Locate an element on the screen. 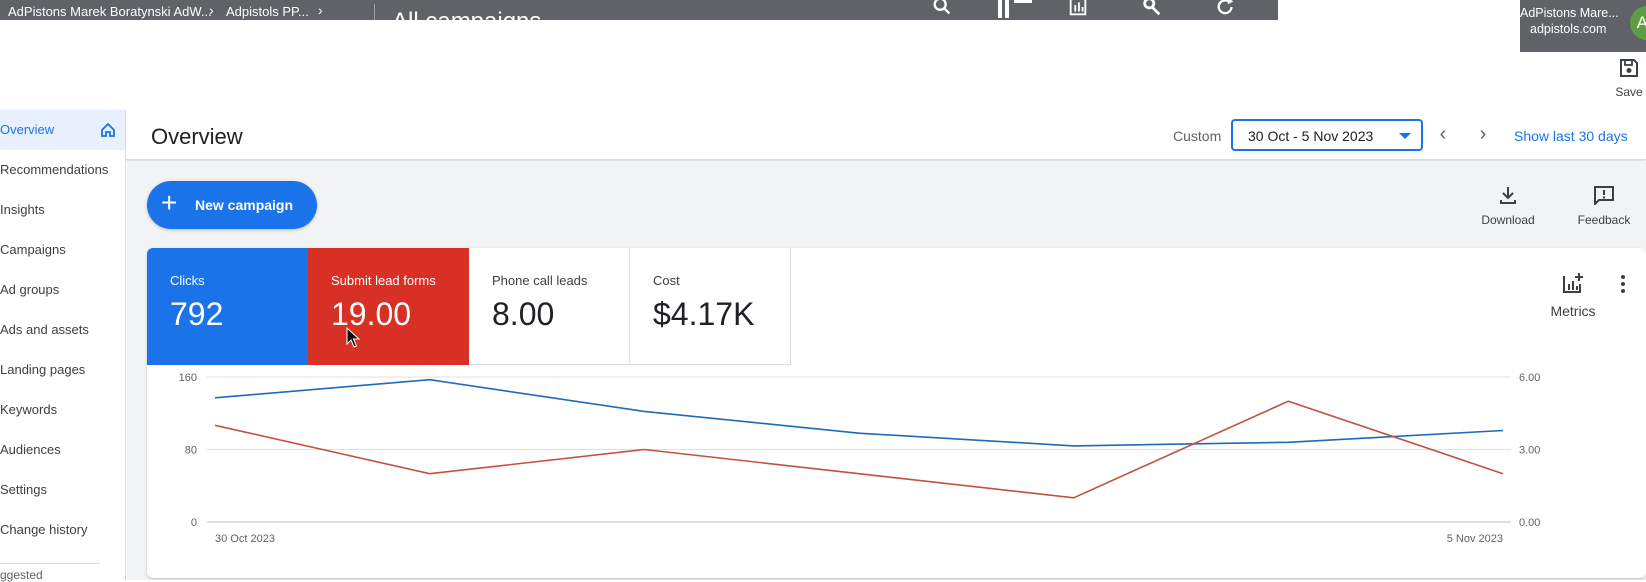 This screenshot has width=1646, height=582. page-title: Overview is located at coordinates (197, 136).